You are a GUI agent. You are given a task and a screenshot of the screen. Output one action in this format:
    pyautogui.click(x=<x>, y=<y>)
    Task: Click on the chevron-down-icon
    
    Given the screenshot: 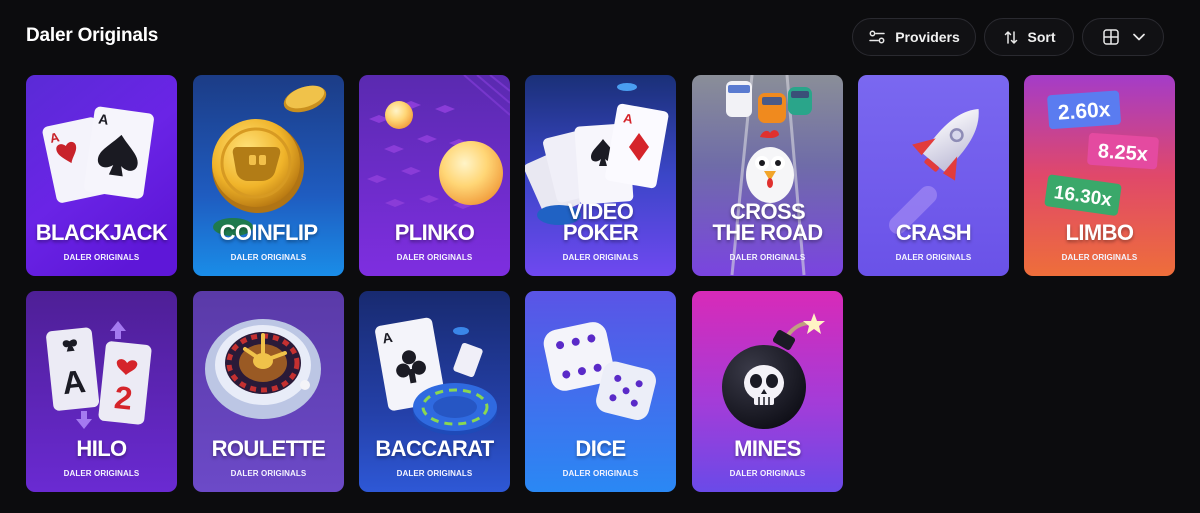 What is the action you would take?
    pyautogui.click(x=1138, y=37)
    